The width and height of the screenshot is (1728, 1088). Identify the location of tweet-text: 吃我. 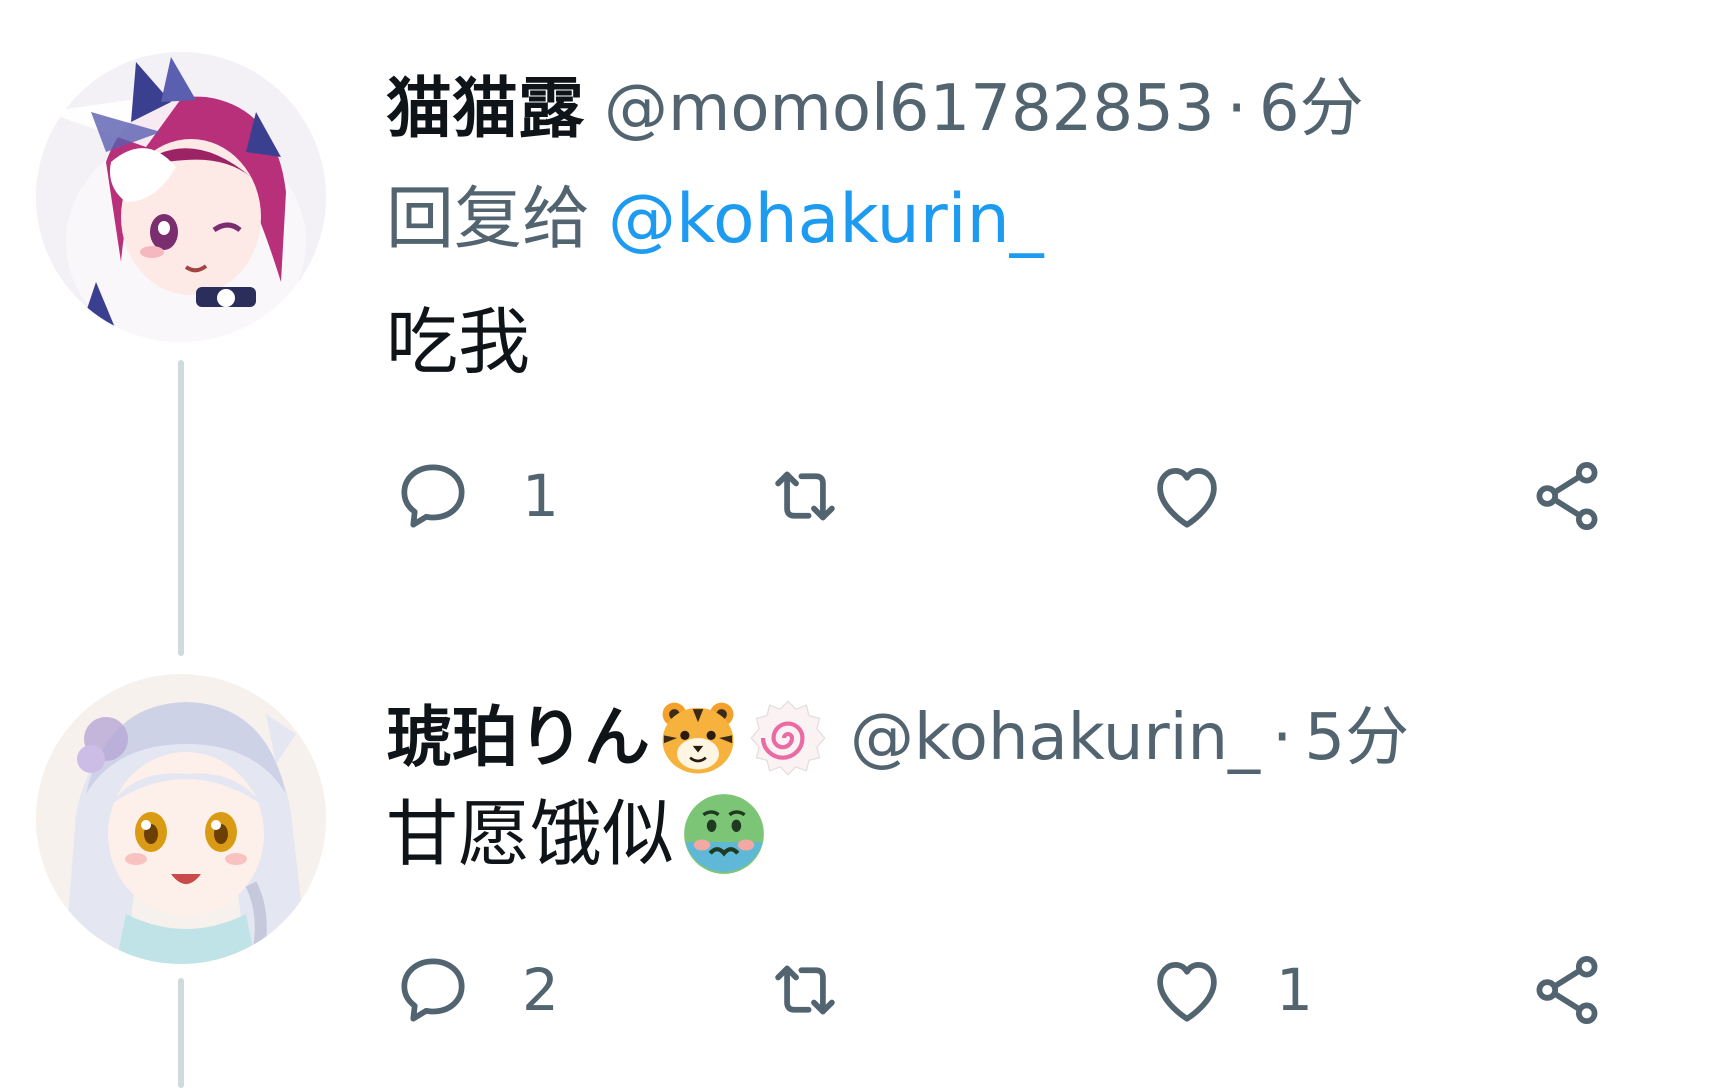
(458, 342).